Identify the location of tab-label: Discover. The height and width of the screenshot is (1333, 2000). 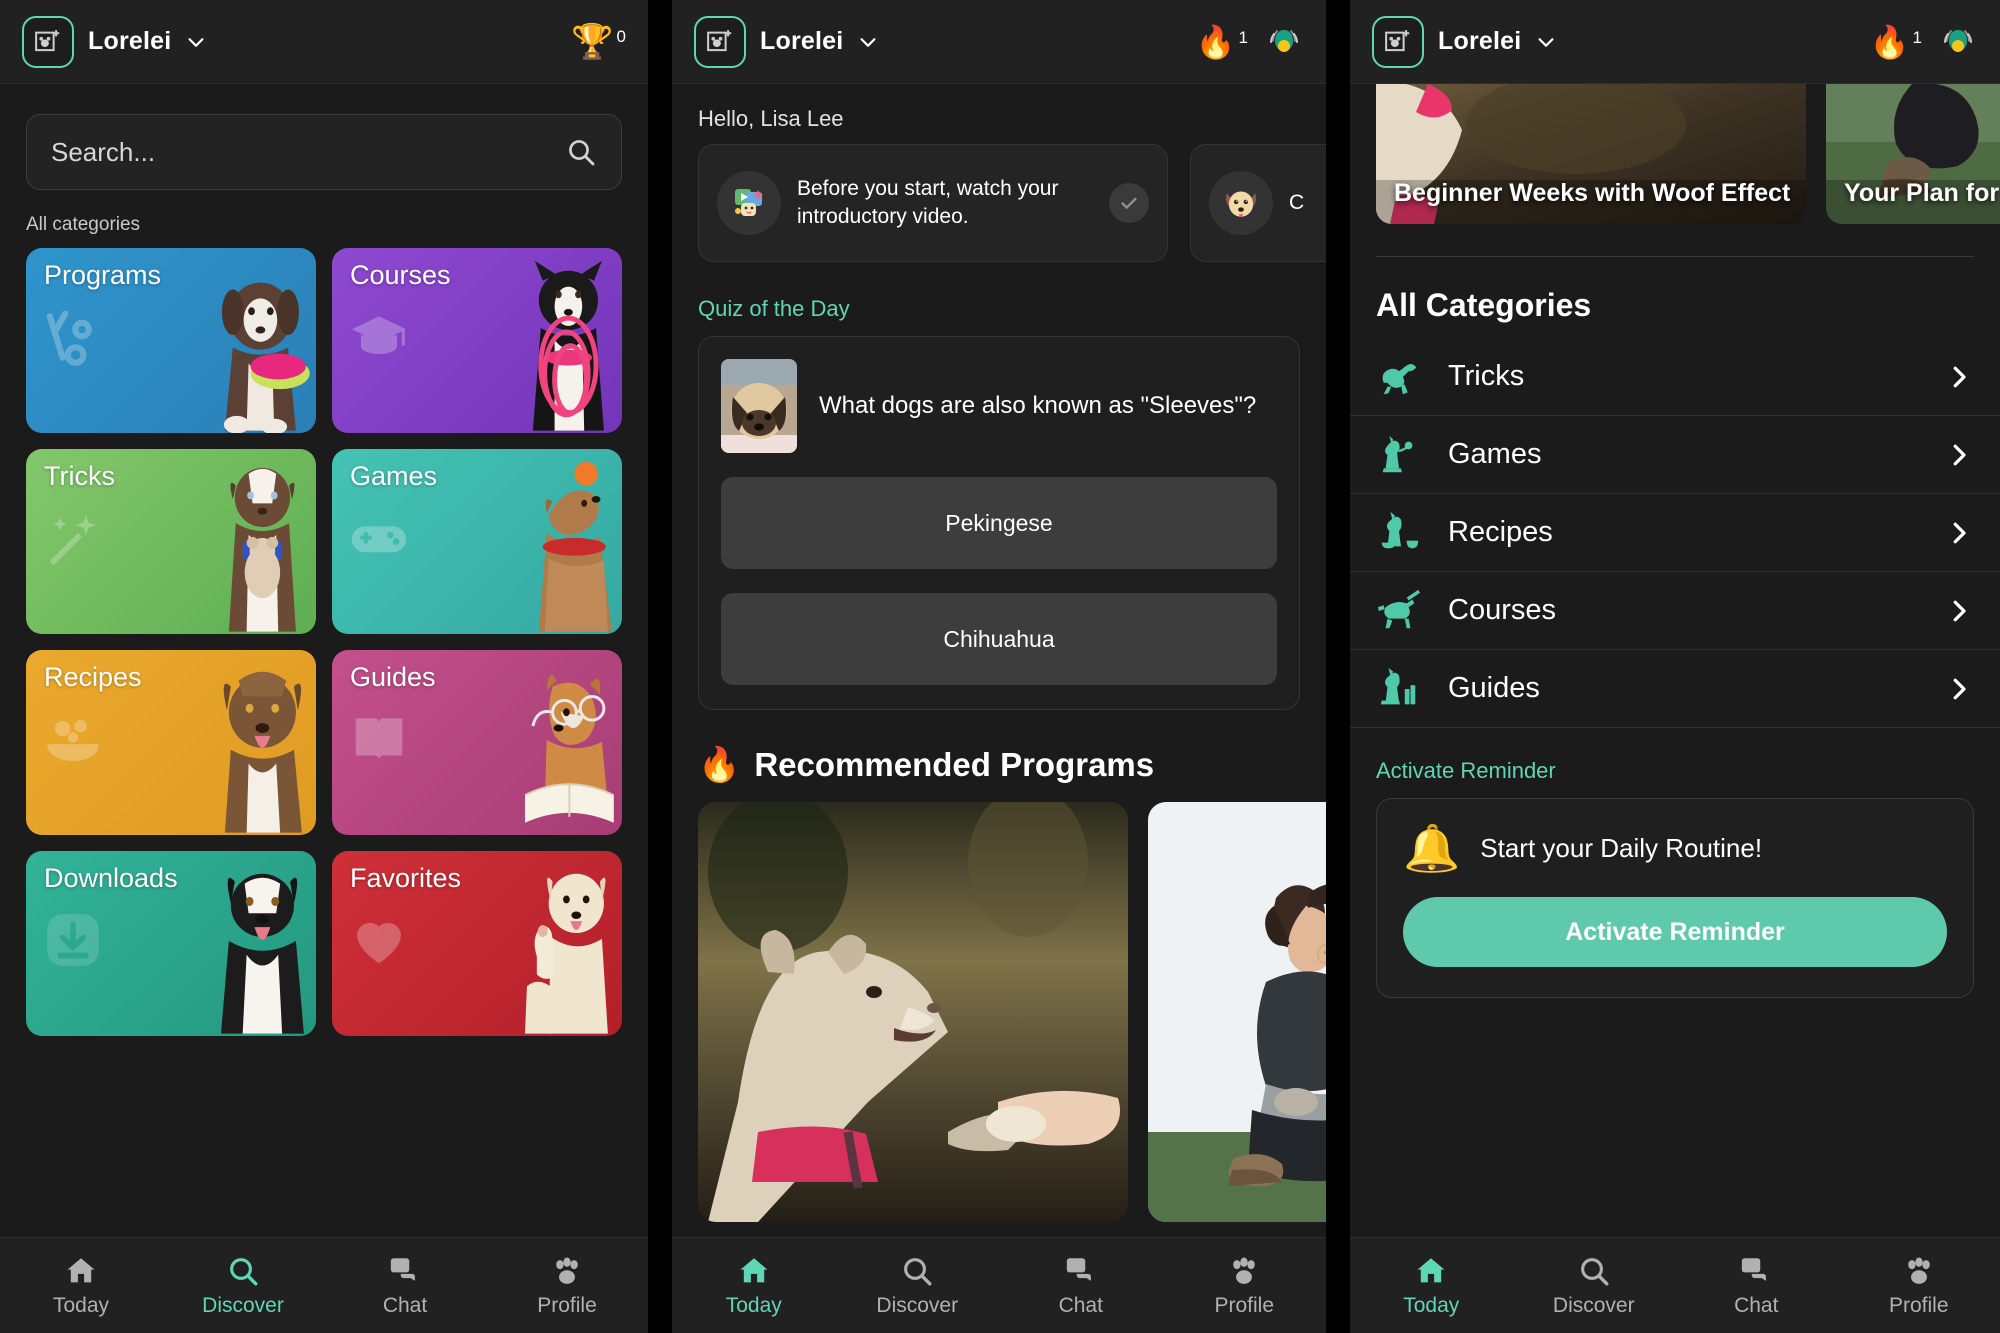
(243, 1305).